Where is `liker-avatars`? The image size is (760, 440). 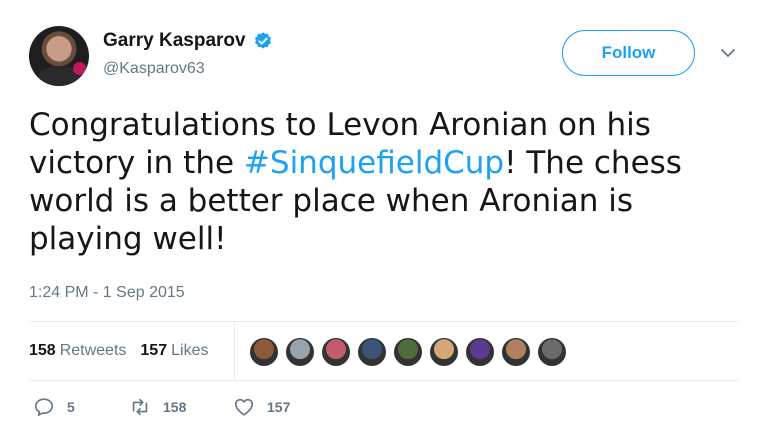
liker-avatars is located at coordinates (408, 352).